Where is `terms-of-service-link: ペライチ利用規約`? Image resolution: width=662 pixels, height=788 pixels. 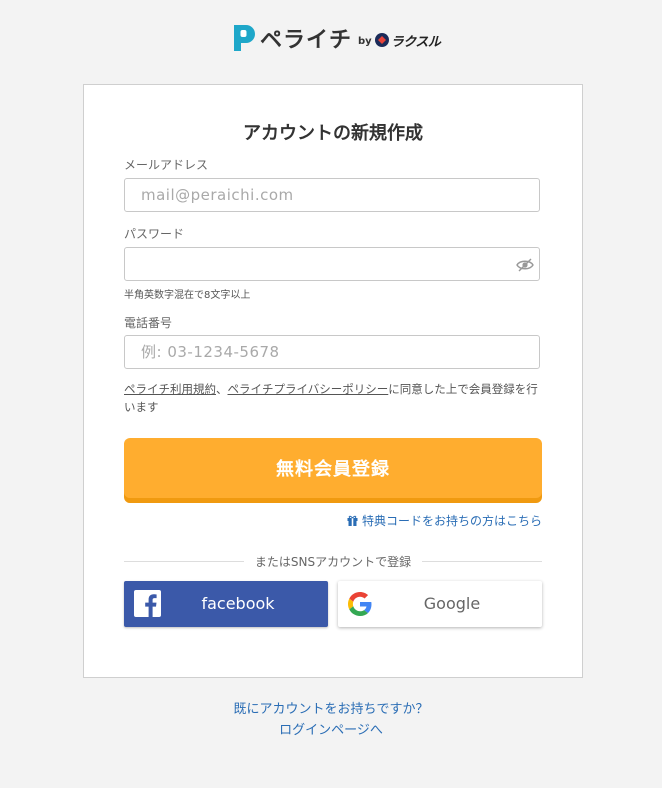
terms-of-service-link: ペライチ利用規約 is located at coordinates (170, 389).